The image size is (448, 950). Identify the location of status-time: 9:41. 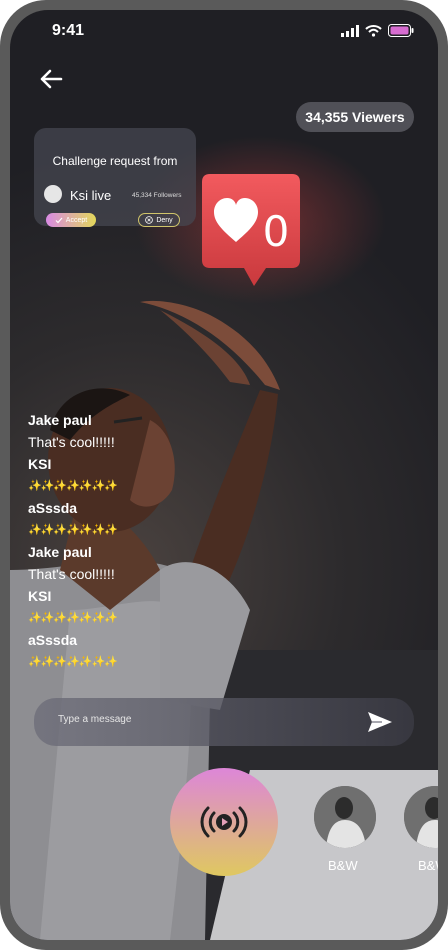
(68, 30).